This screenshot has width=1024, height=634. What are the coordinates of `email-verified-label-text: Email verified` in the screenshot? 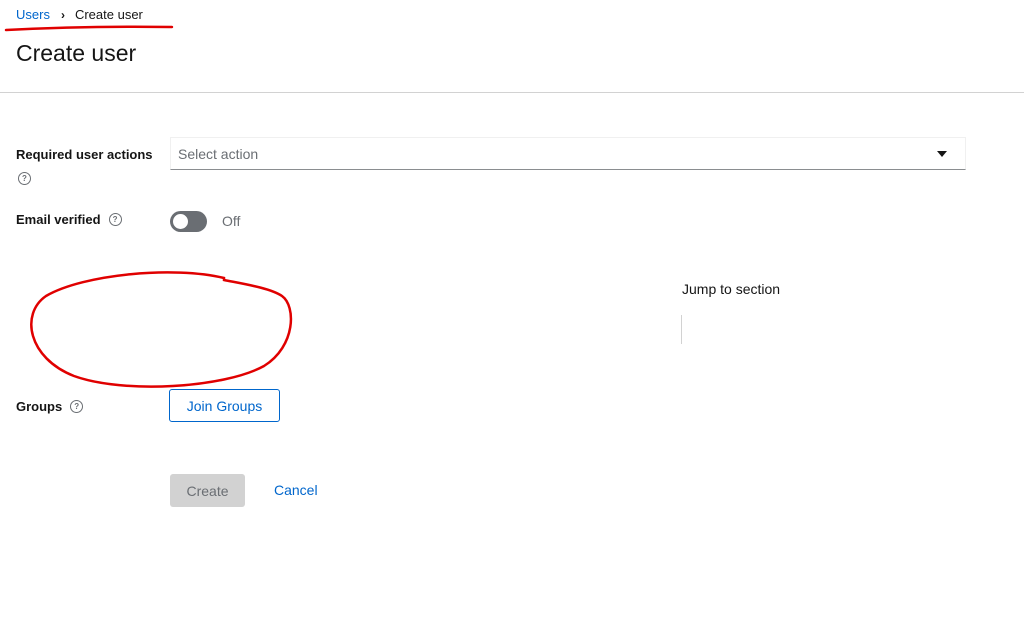 It's located at (58, 219).